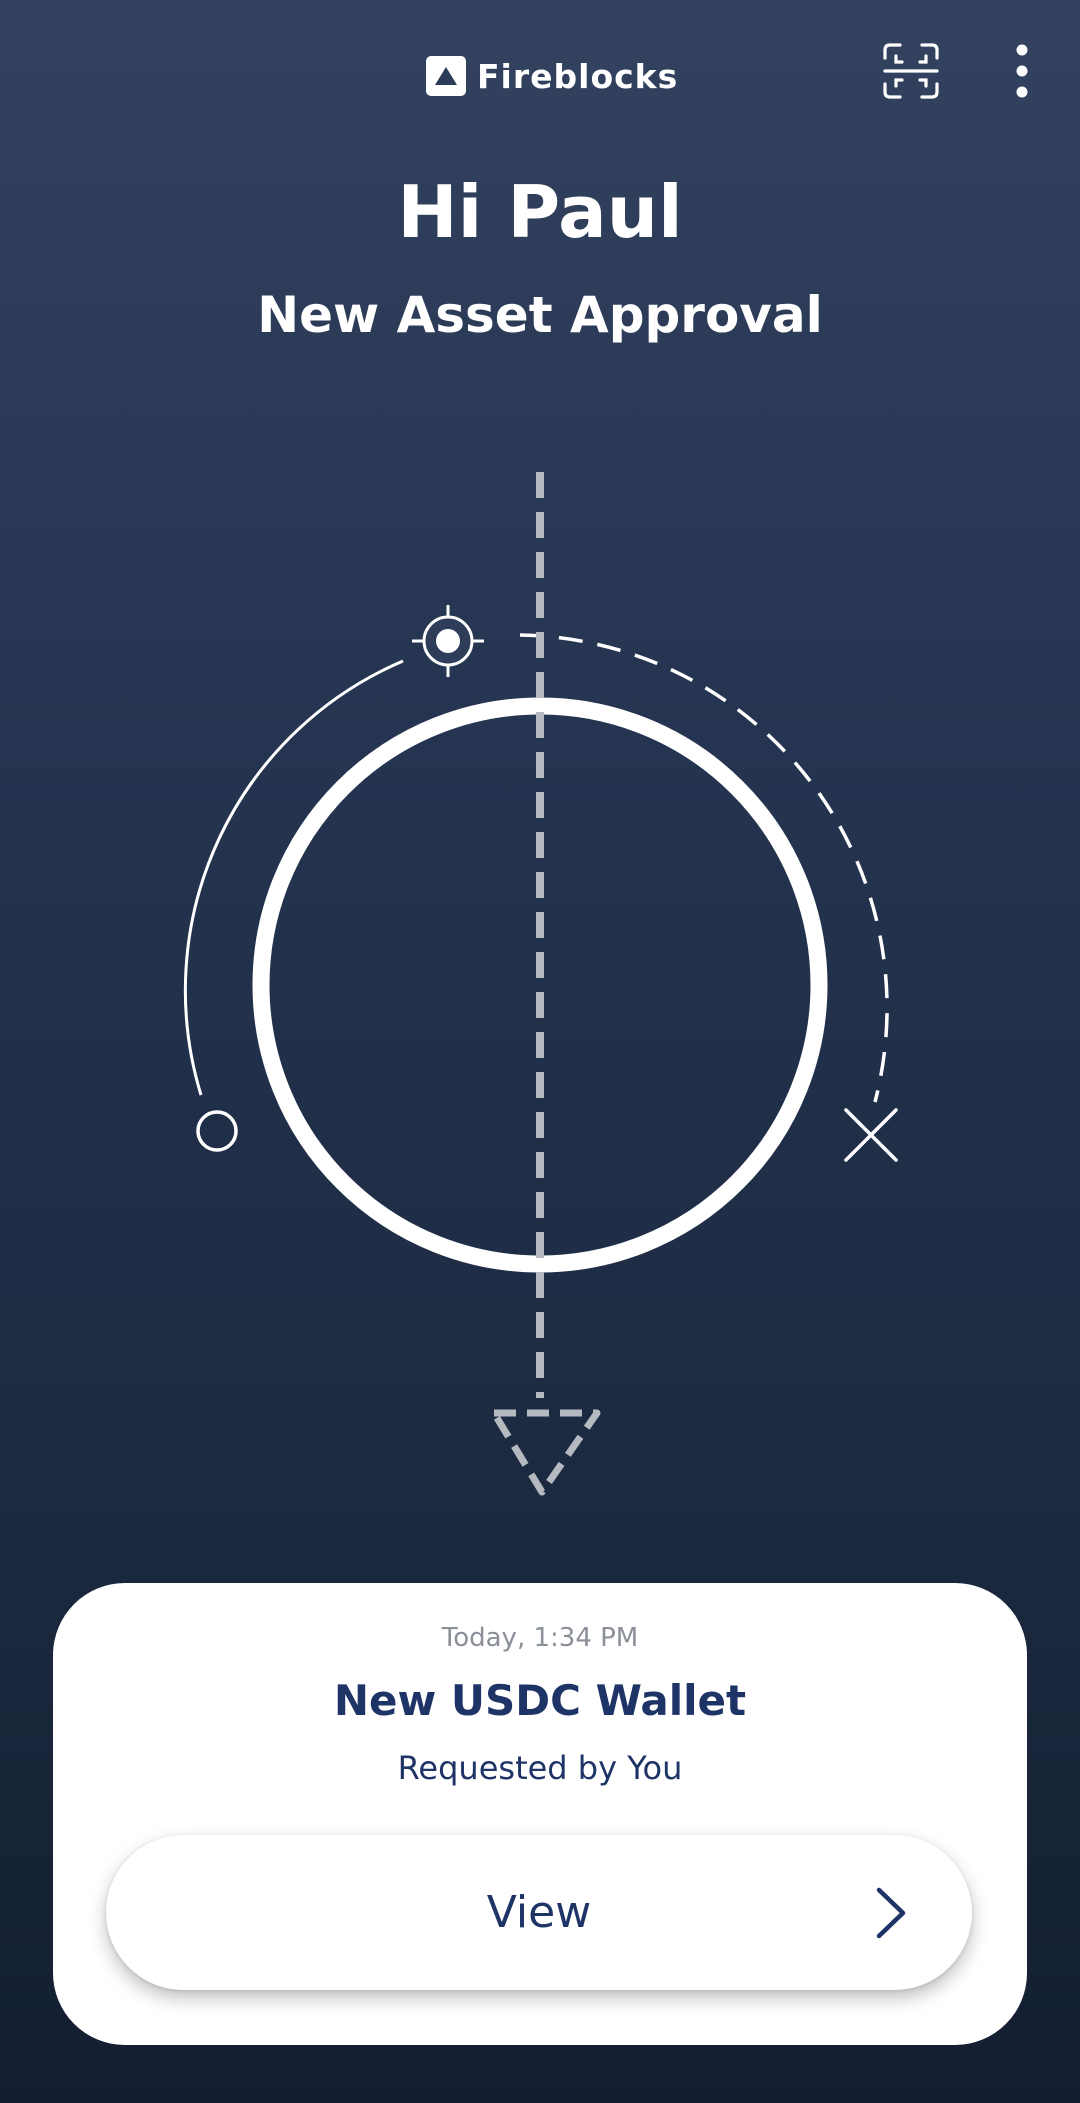  I want to click on more-vertical-icon, so click(1022, 71).